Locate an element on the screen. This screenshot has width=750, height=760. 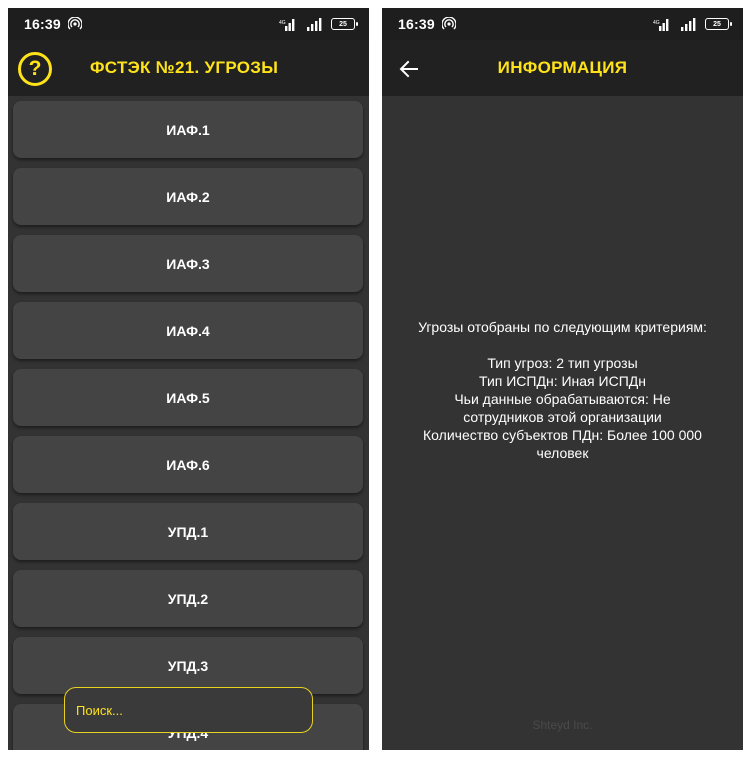
list-item-iaf-3: ИАФ.3 is located at coordinates (188, 263).